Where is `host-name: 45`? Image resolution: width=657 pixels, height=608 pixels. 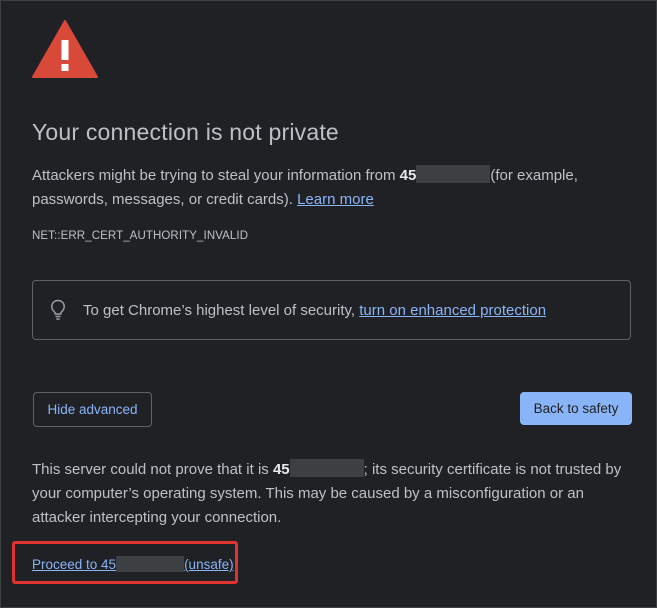
host-name: 45 is located at coordinates (408, 175).